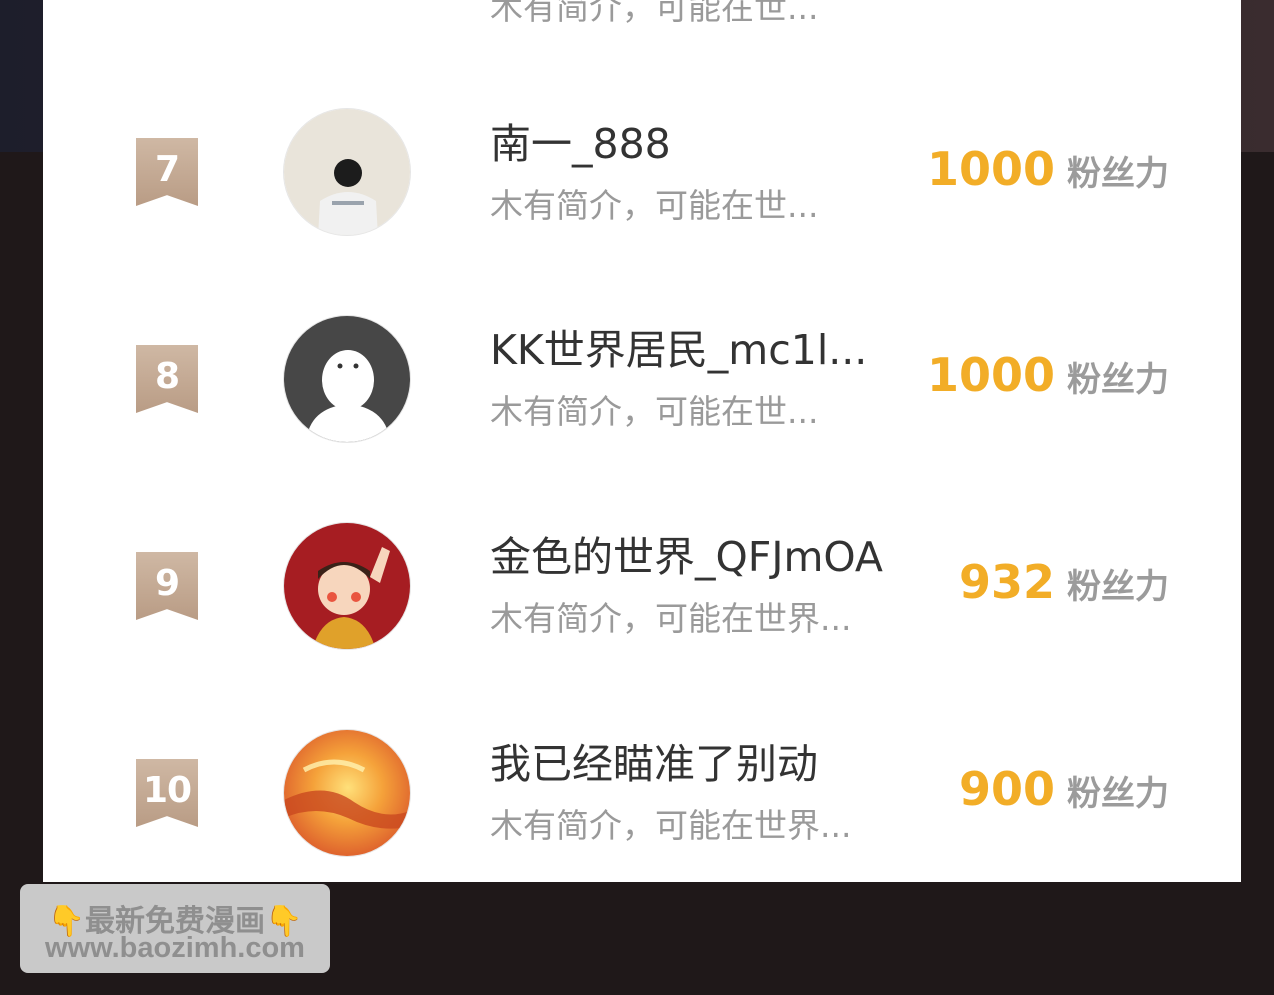 This screenshot has width=1274, height=995. Describe the element at coordinates (1006, 582) in the screenshot. I see `fan-power-value: 932` at that location.